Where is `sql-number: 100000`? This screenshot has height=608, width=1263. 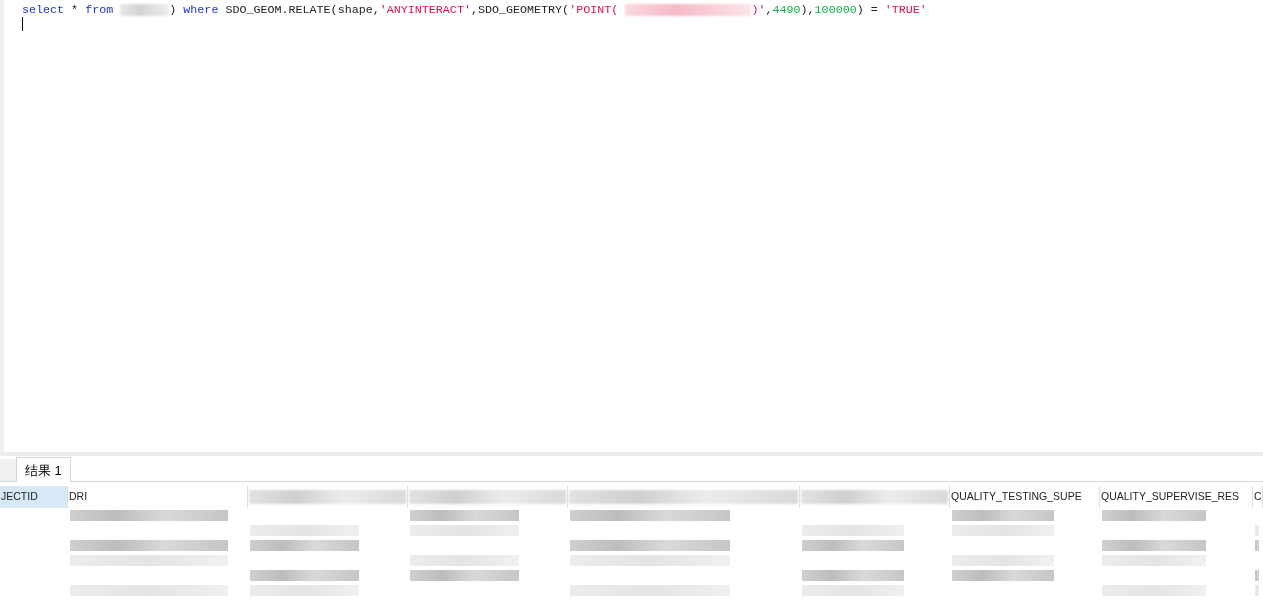
sql-number: 100000 is located at coordinates (835, 10).